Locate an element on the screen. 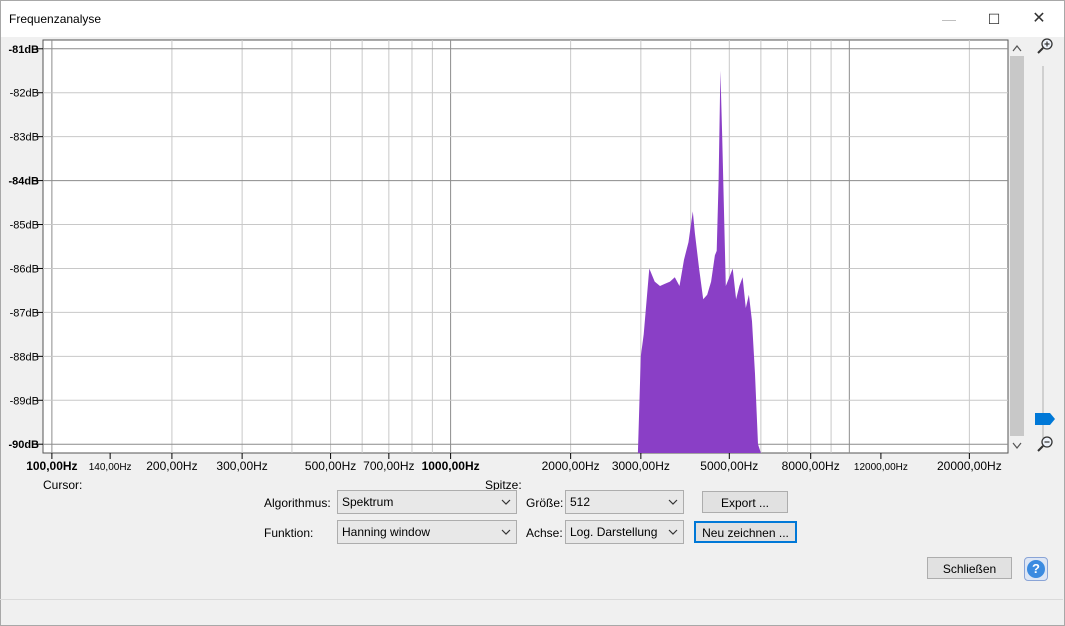 Image resolution: width=1065 pixels, height=626 pixels. scrollbar-thumb is located at coordinates (1017, 246).